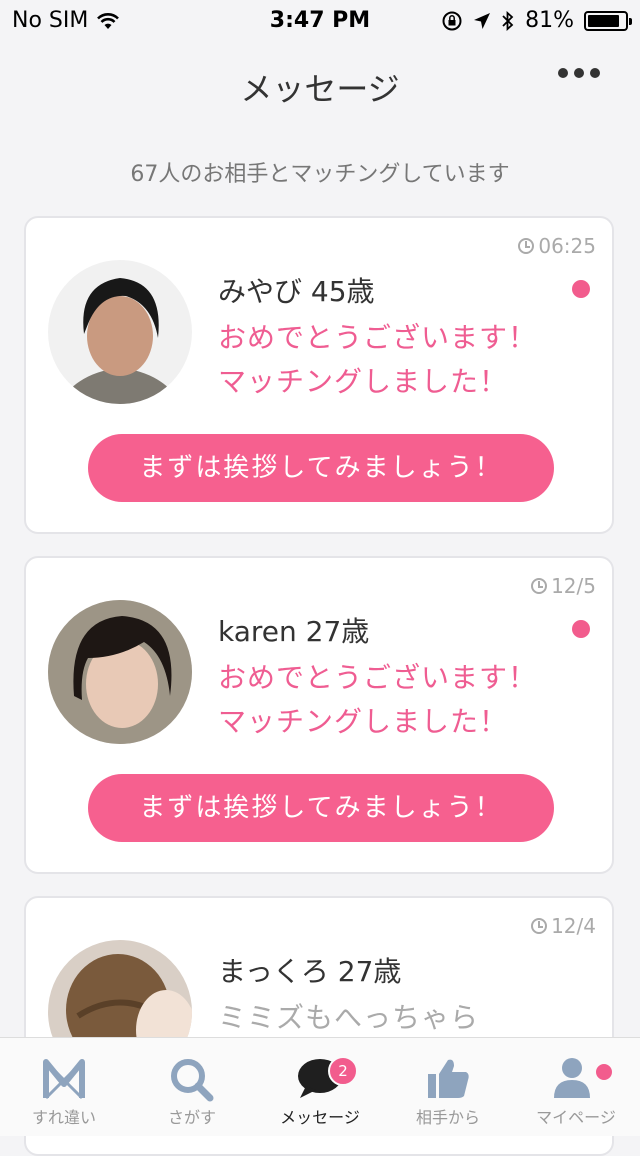 The image size is (640, 1156). I want to click on battery-icon, so click(608, 20).